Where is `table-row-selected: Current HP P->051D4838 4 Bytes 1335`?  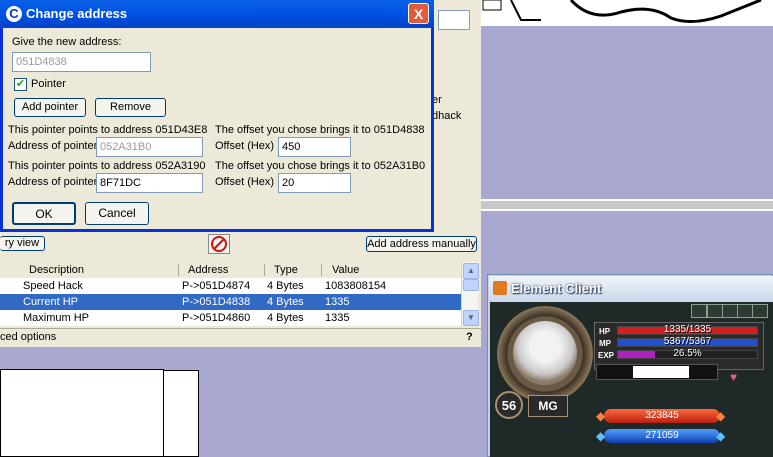 table-row-selected: Current HP P->051D4838 4 Bytes 1335 is located at coordinates (230, 302).